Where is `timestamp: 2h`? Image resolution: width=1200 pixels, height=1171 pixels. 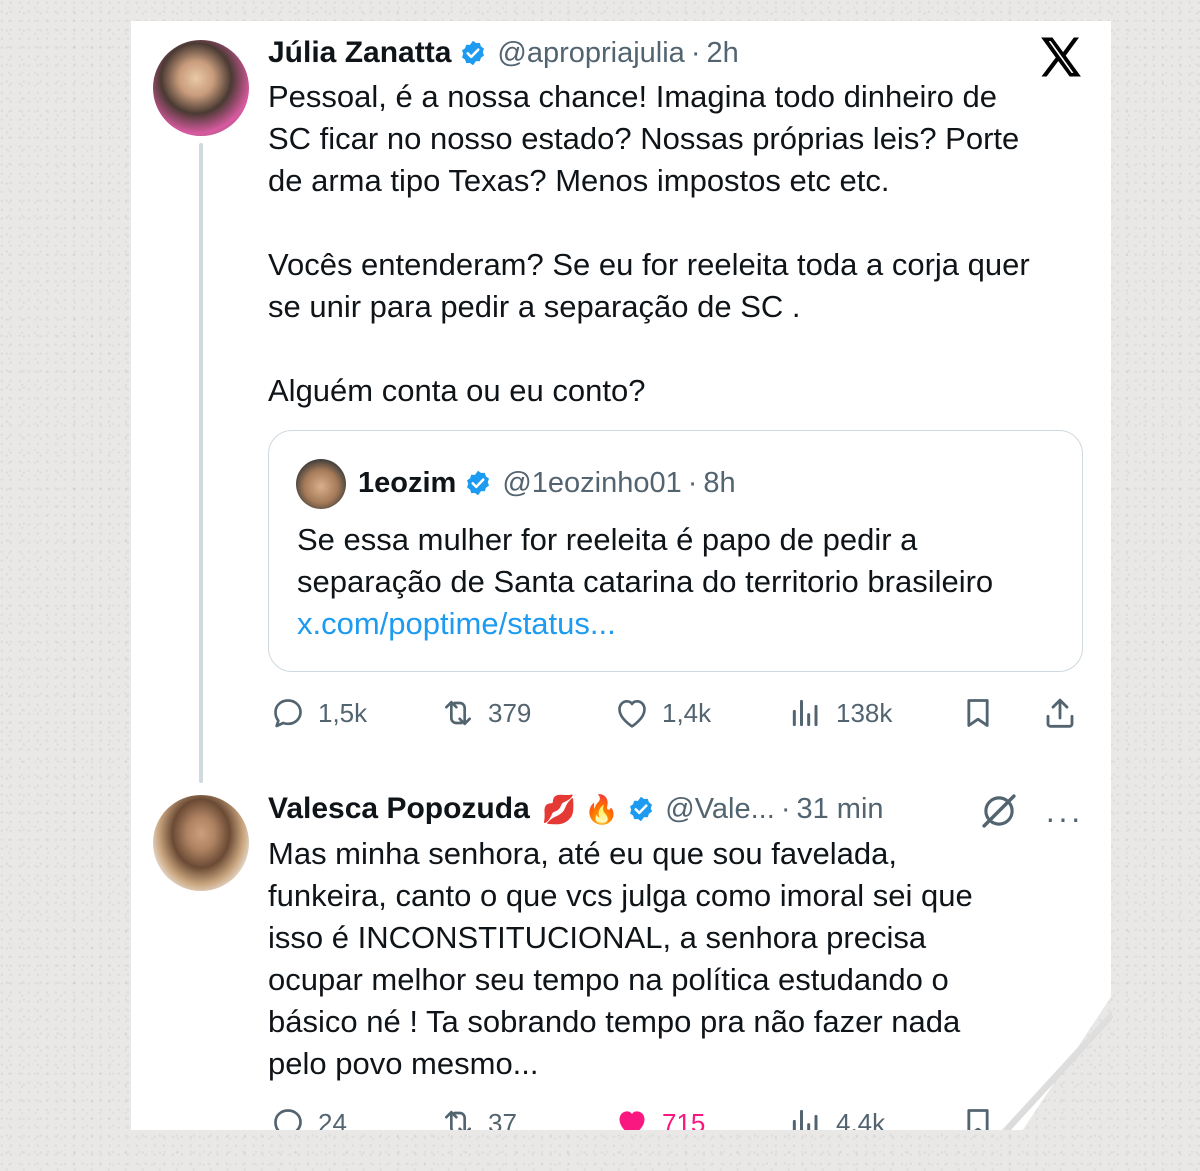 timestamp: 2h is located at coordinates (723, 53).